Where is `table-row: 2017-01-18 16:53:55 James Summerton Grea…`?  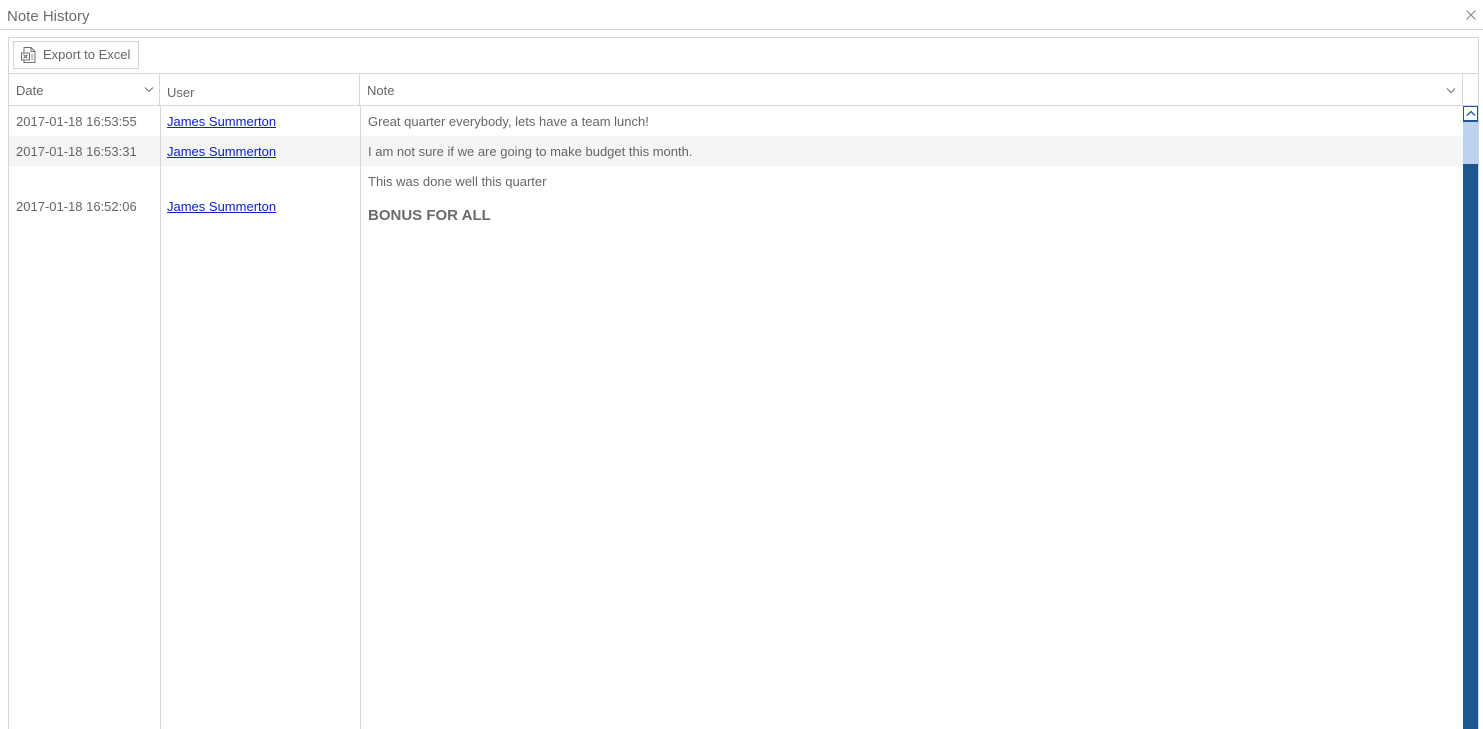 table-row: 2017-01-18 16:53:55 James Summerton Grea… is located at coordinates (736, 121).